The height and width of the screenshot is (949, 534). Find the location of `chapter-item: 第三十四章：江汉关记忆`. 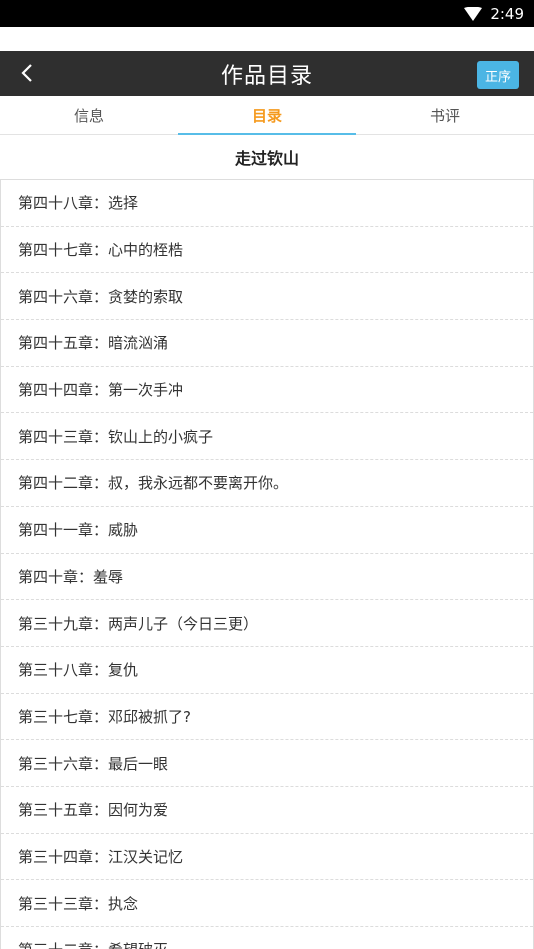

chapter-item: 第三十四章：江汉关记忆 is located at coordinates (267, 857).